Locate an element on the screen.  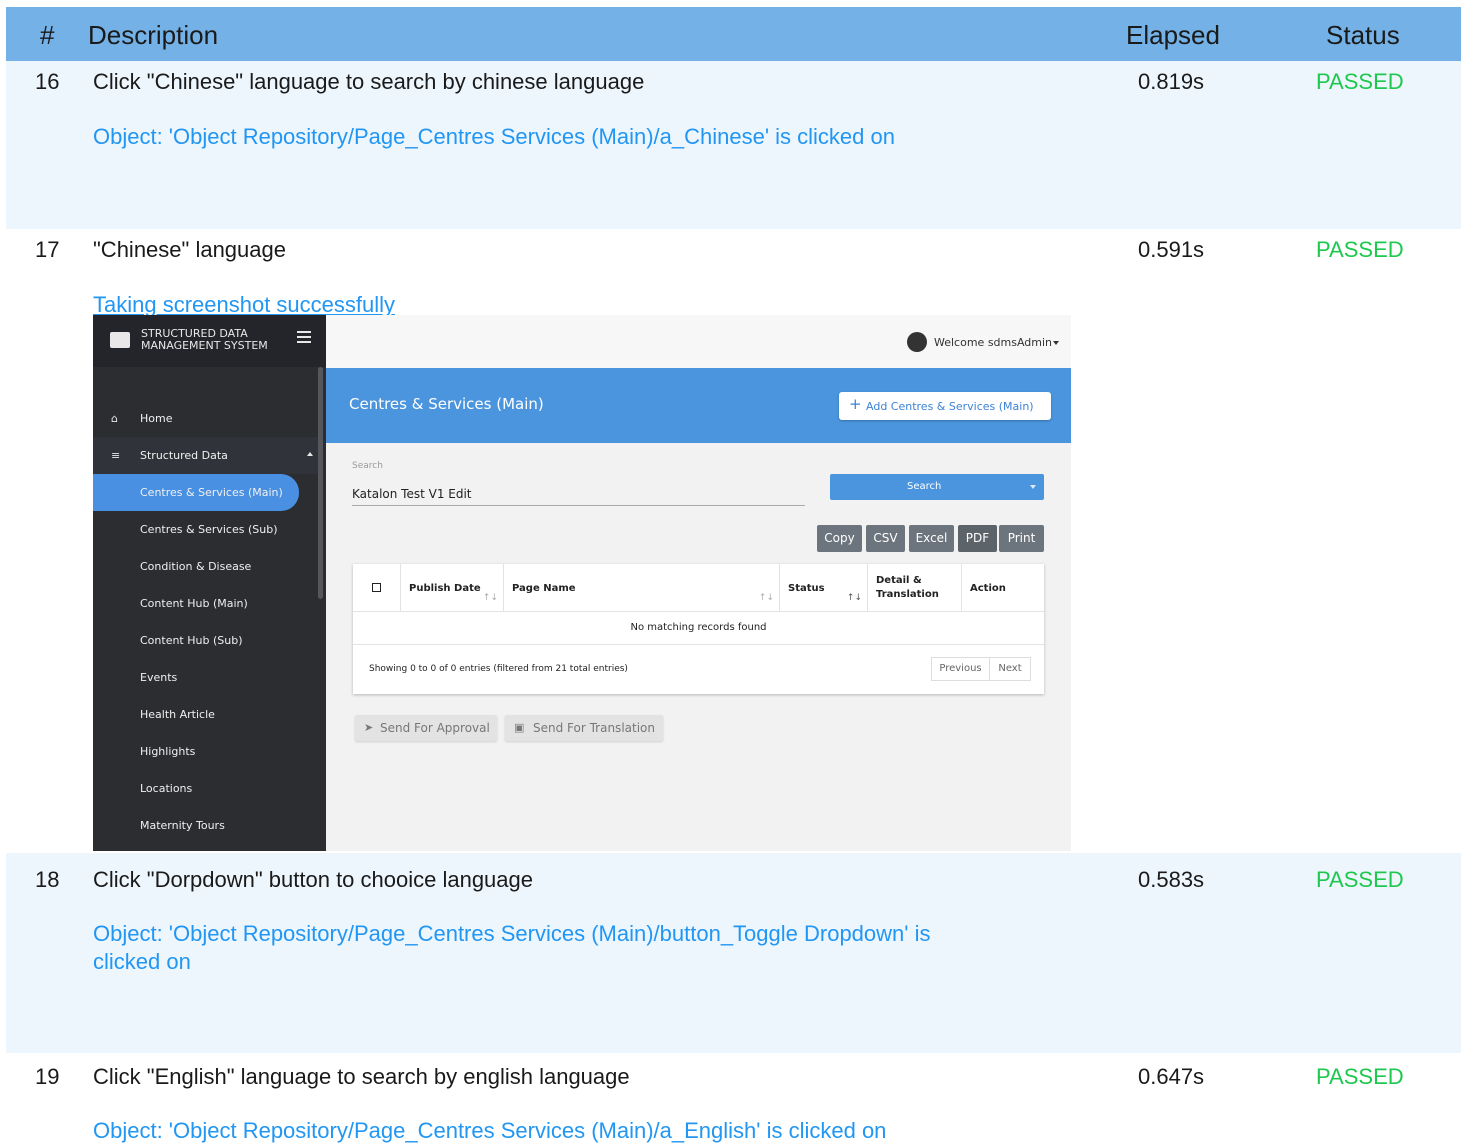
sidebar-item-condition-disease: Condition & Disease is located at coordinates (205, 566).